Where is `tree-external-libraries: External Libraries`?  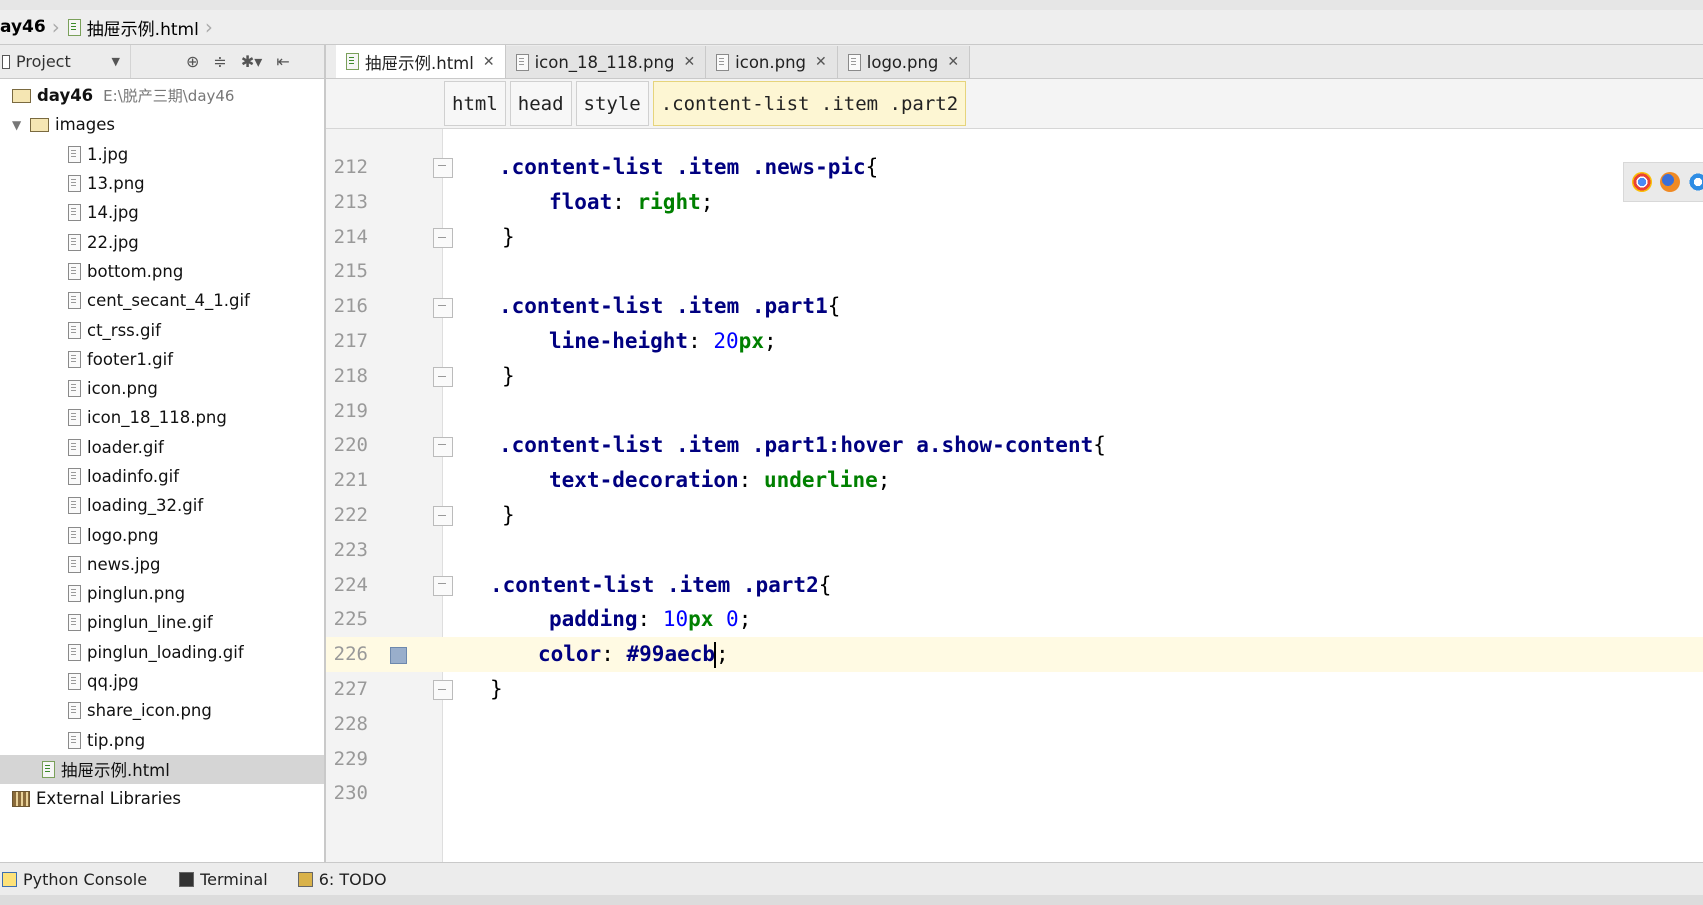 tree-external-libraries: External Libraries is located at coordinates (162, 798).